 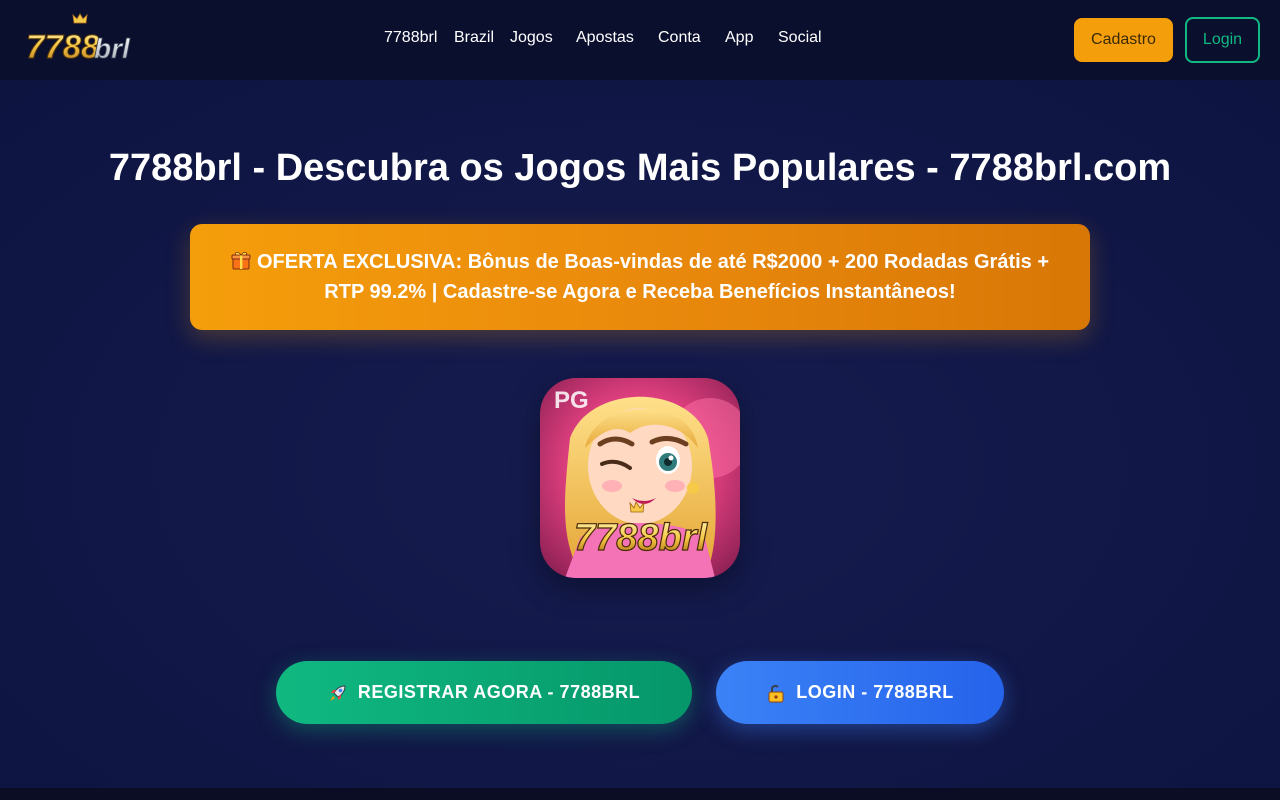 What do you see at coordinates (800, 38) in the screenshot?
I see `nav-item-social: Social` at bounding box center [800, 38].